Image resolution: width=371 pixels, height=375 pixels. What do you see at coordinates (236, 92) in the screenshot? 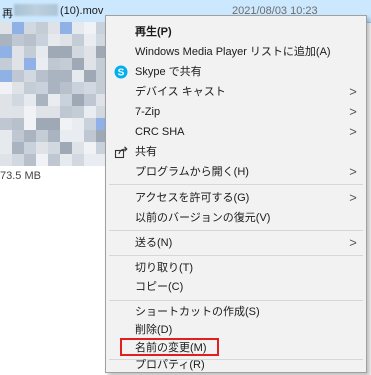
I see `menu-item-device-cast: デバイス キャスト >` at bounding box center [236, 92].